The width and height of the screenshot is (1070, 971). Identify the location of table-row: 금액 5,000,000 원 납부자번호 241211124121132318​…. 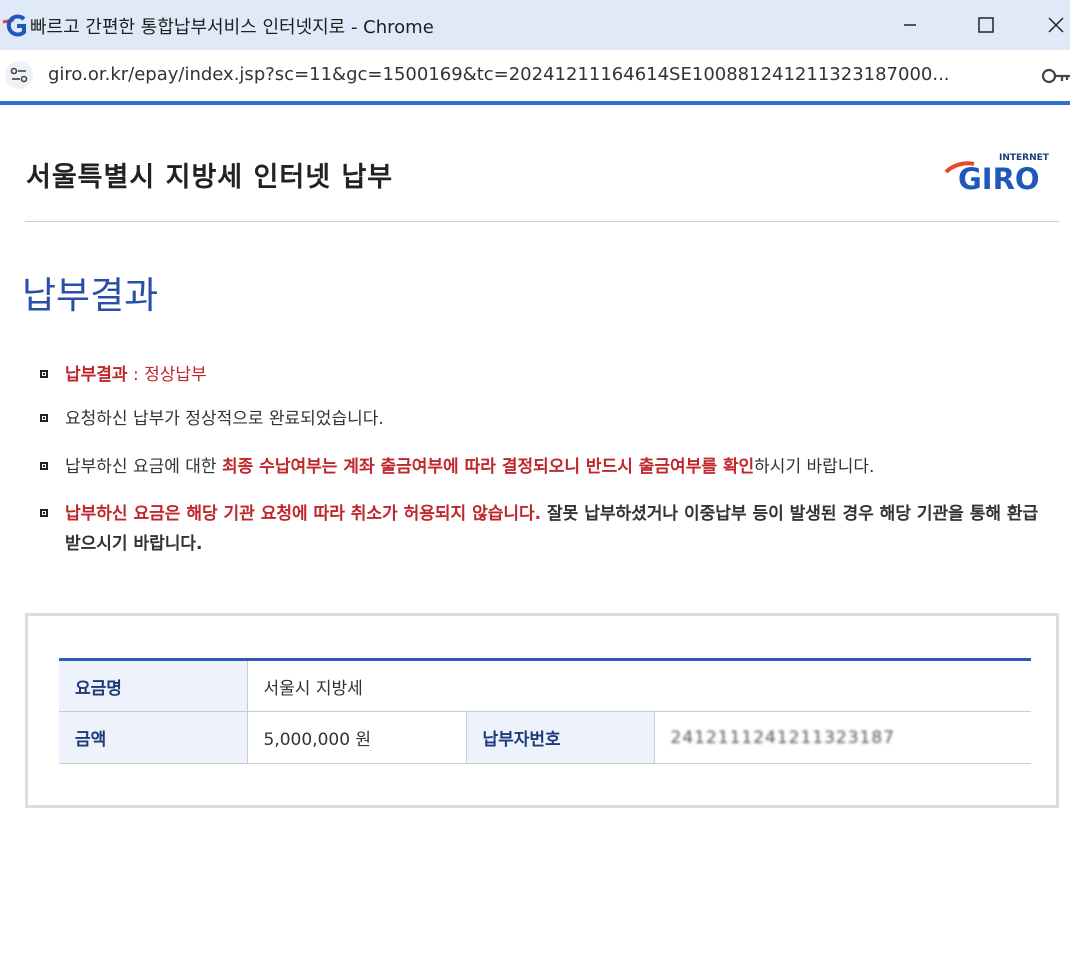
(545, 737).